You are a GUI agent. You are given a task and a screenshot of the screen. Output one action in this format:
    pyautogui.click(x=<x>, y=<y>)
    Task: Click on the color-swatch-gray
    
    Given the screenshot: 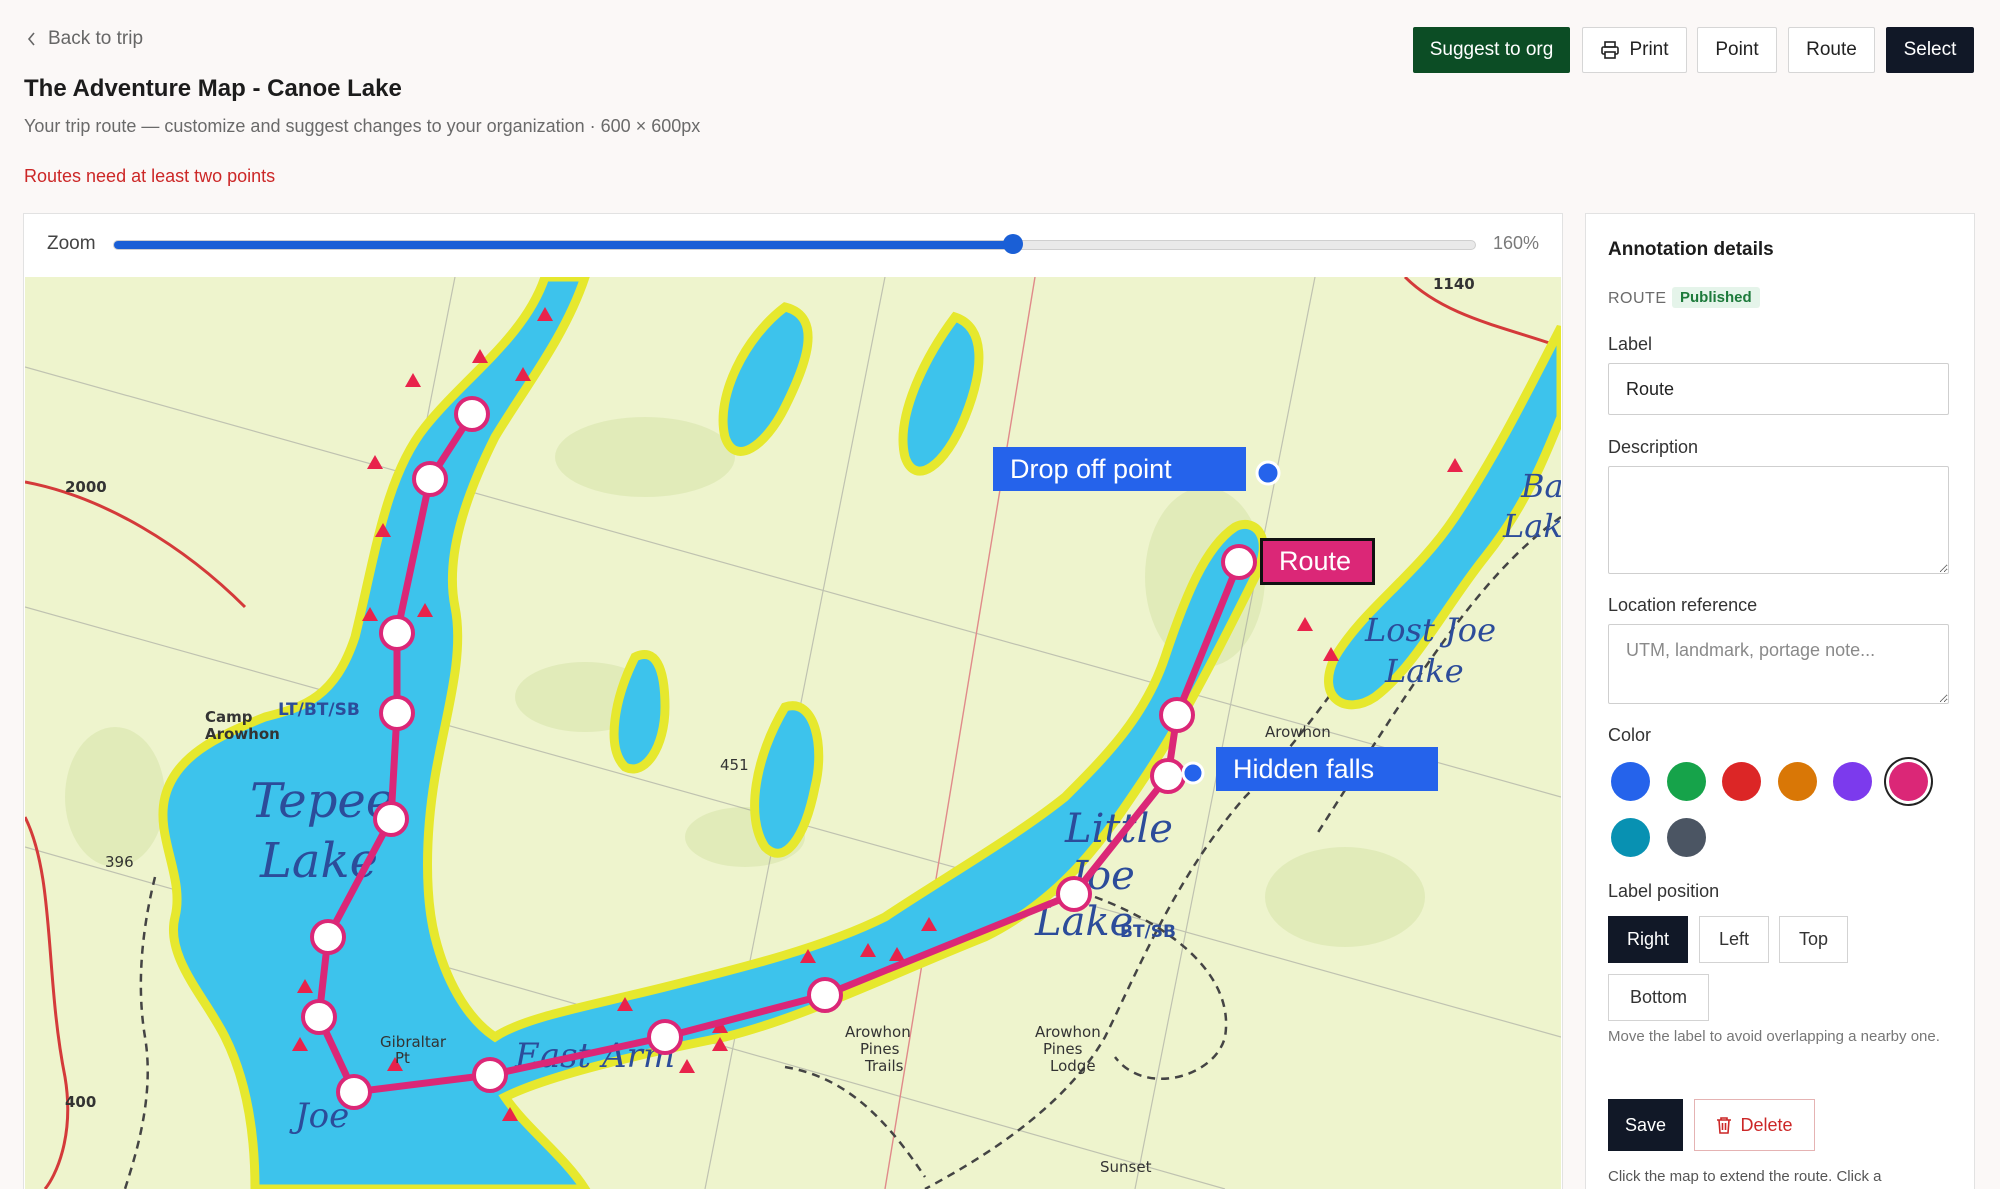 What is the action you would take?
    pyautogui.click(x=1686, y=837)
    